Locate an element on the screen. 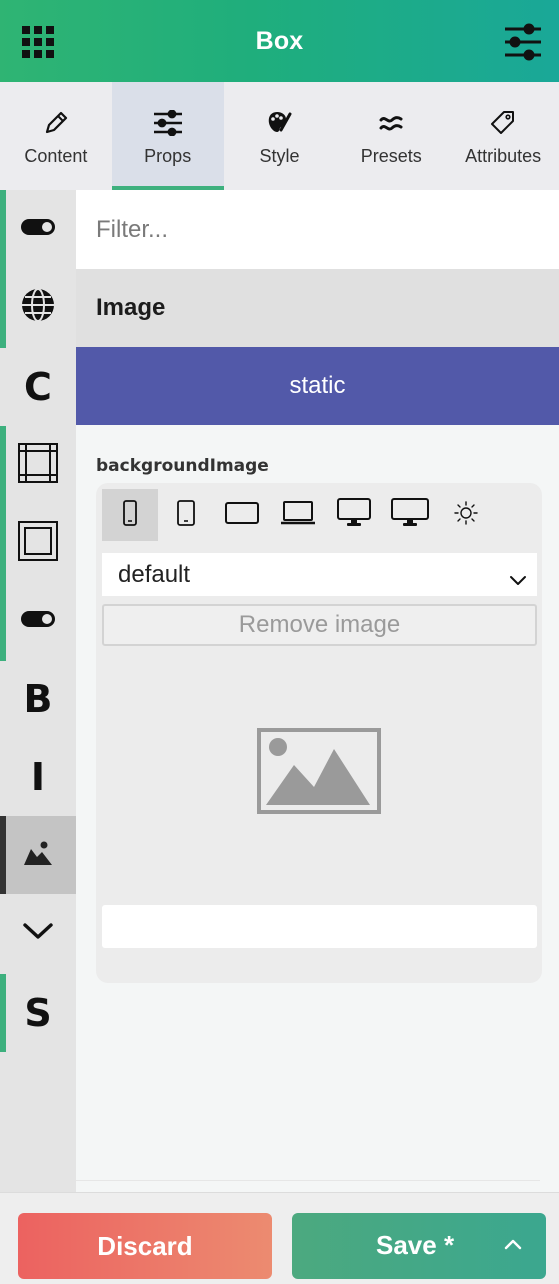 This screenshot has height=1284, width=559. discard-button: Discard is located at coordinates (145, 1246).